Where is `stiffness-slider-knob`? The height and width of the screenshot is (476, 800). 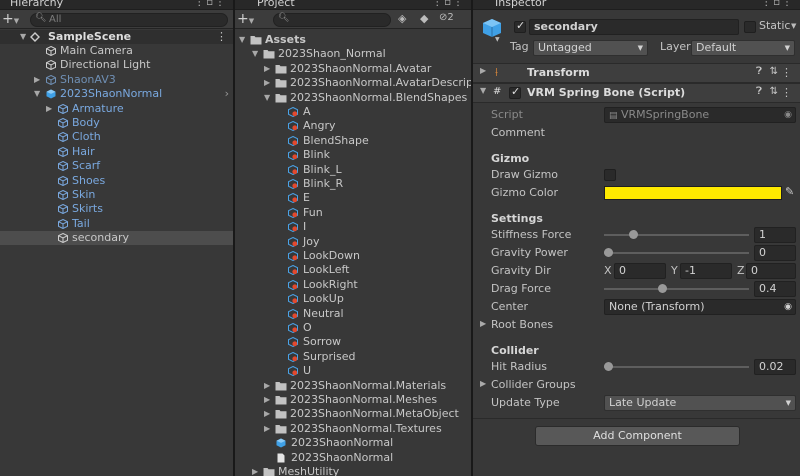 stiffness-slider-knob is located at coordinates (633, 234).